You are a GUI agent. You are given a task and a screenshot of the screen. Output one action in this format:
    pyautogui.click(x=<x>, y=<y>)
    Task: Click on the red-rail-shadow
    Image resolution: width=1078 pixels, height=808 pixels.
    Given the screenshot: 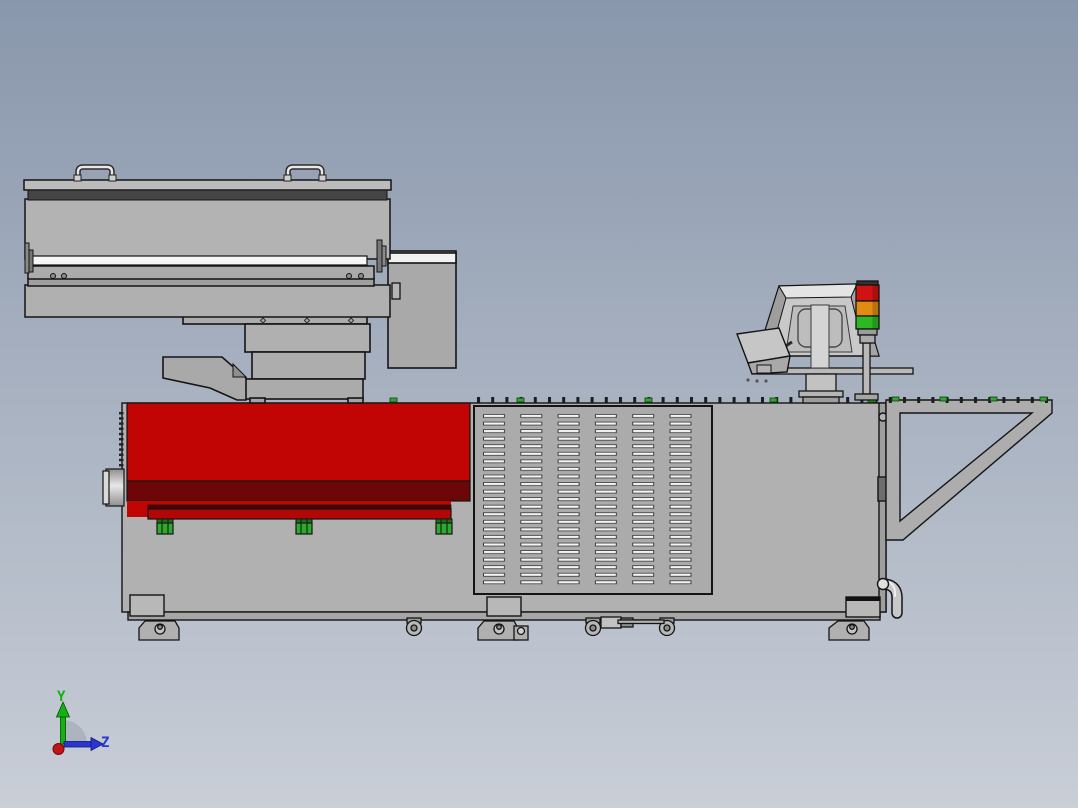 What is the action you would take?
    pyautogui.click(x=299, y=507)
    